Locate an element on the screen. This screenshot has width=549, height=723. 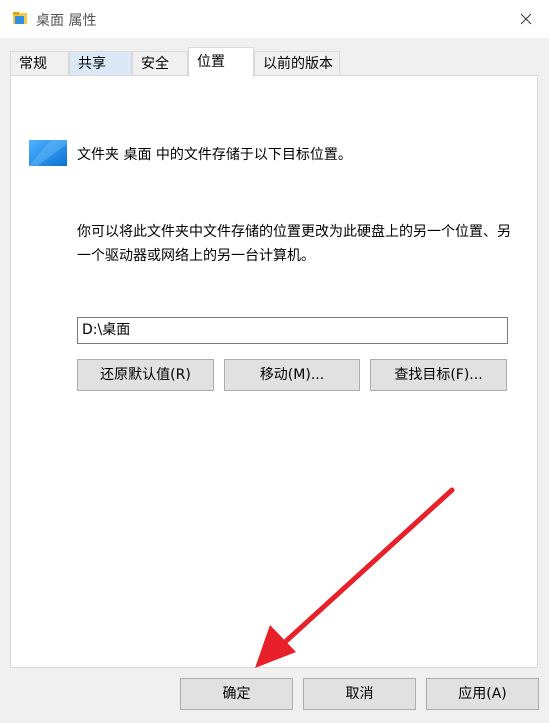
path-input: D:\桌面 is located at coordinates (292, 330).